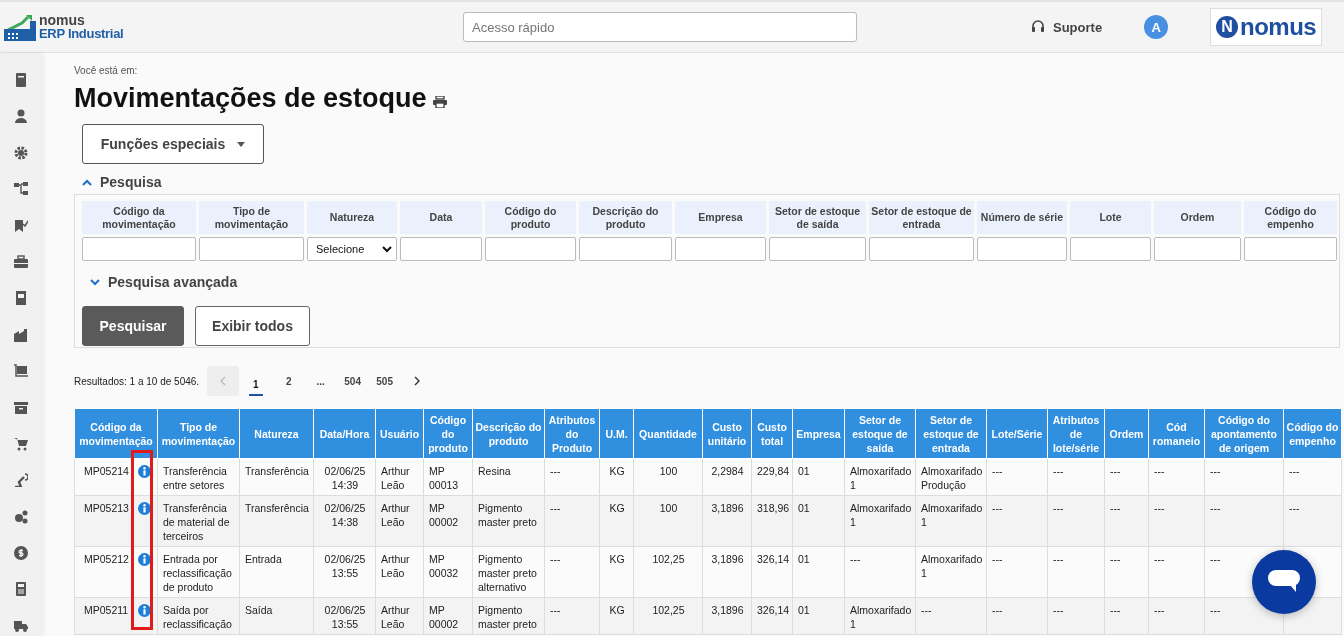 This screenshot has height=636, width=1344. I want to click on page-link: 504, so click(352, 381).